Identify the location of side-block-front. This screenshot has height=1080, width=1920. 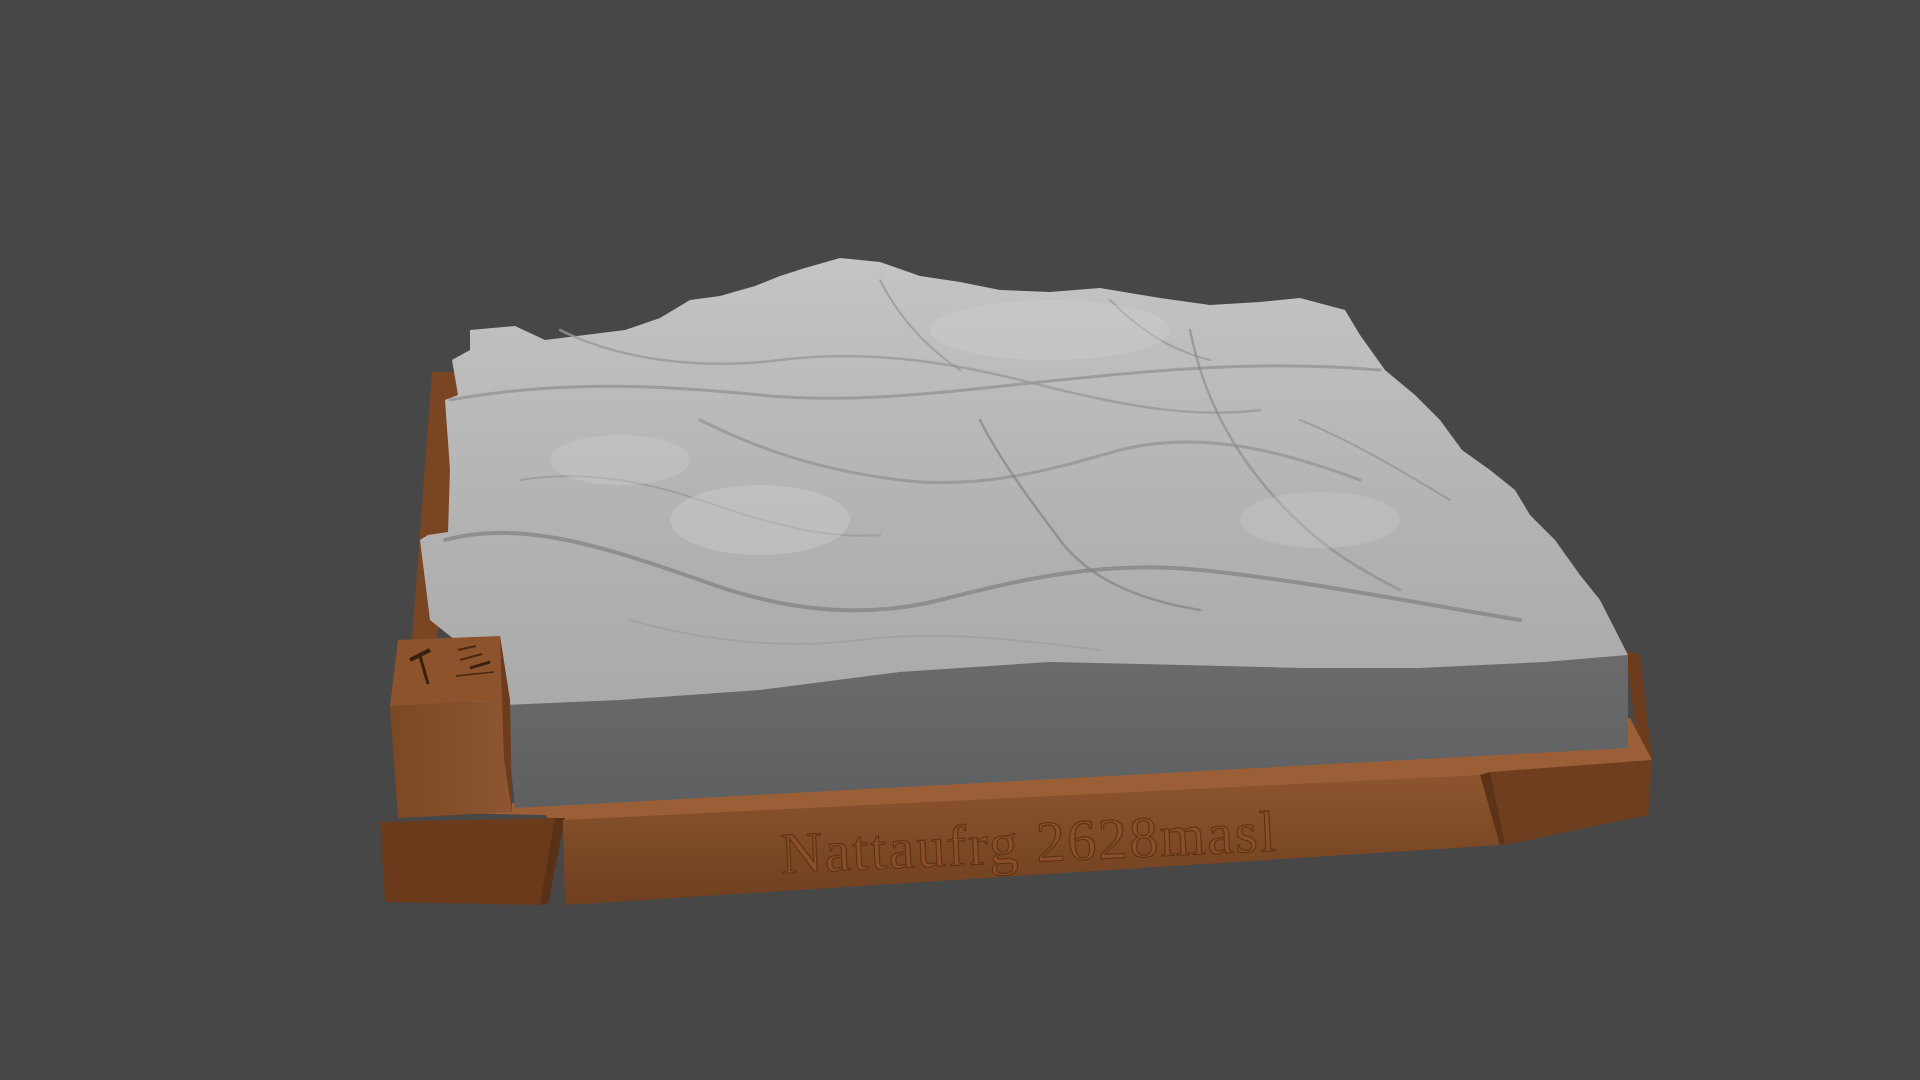
(451, 759).